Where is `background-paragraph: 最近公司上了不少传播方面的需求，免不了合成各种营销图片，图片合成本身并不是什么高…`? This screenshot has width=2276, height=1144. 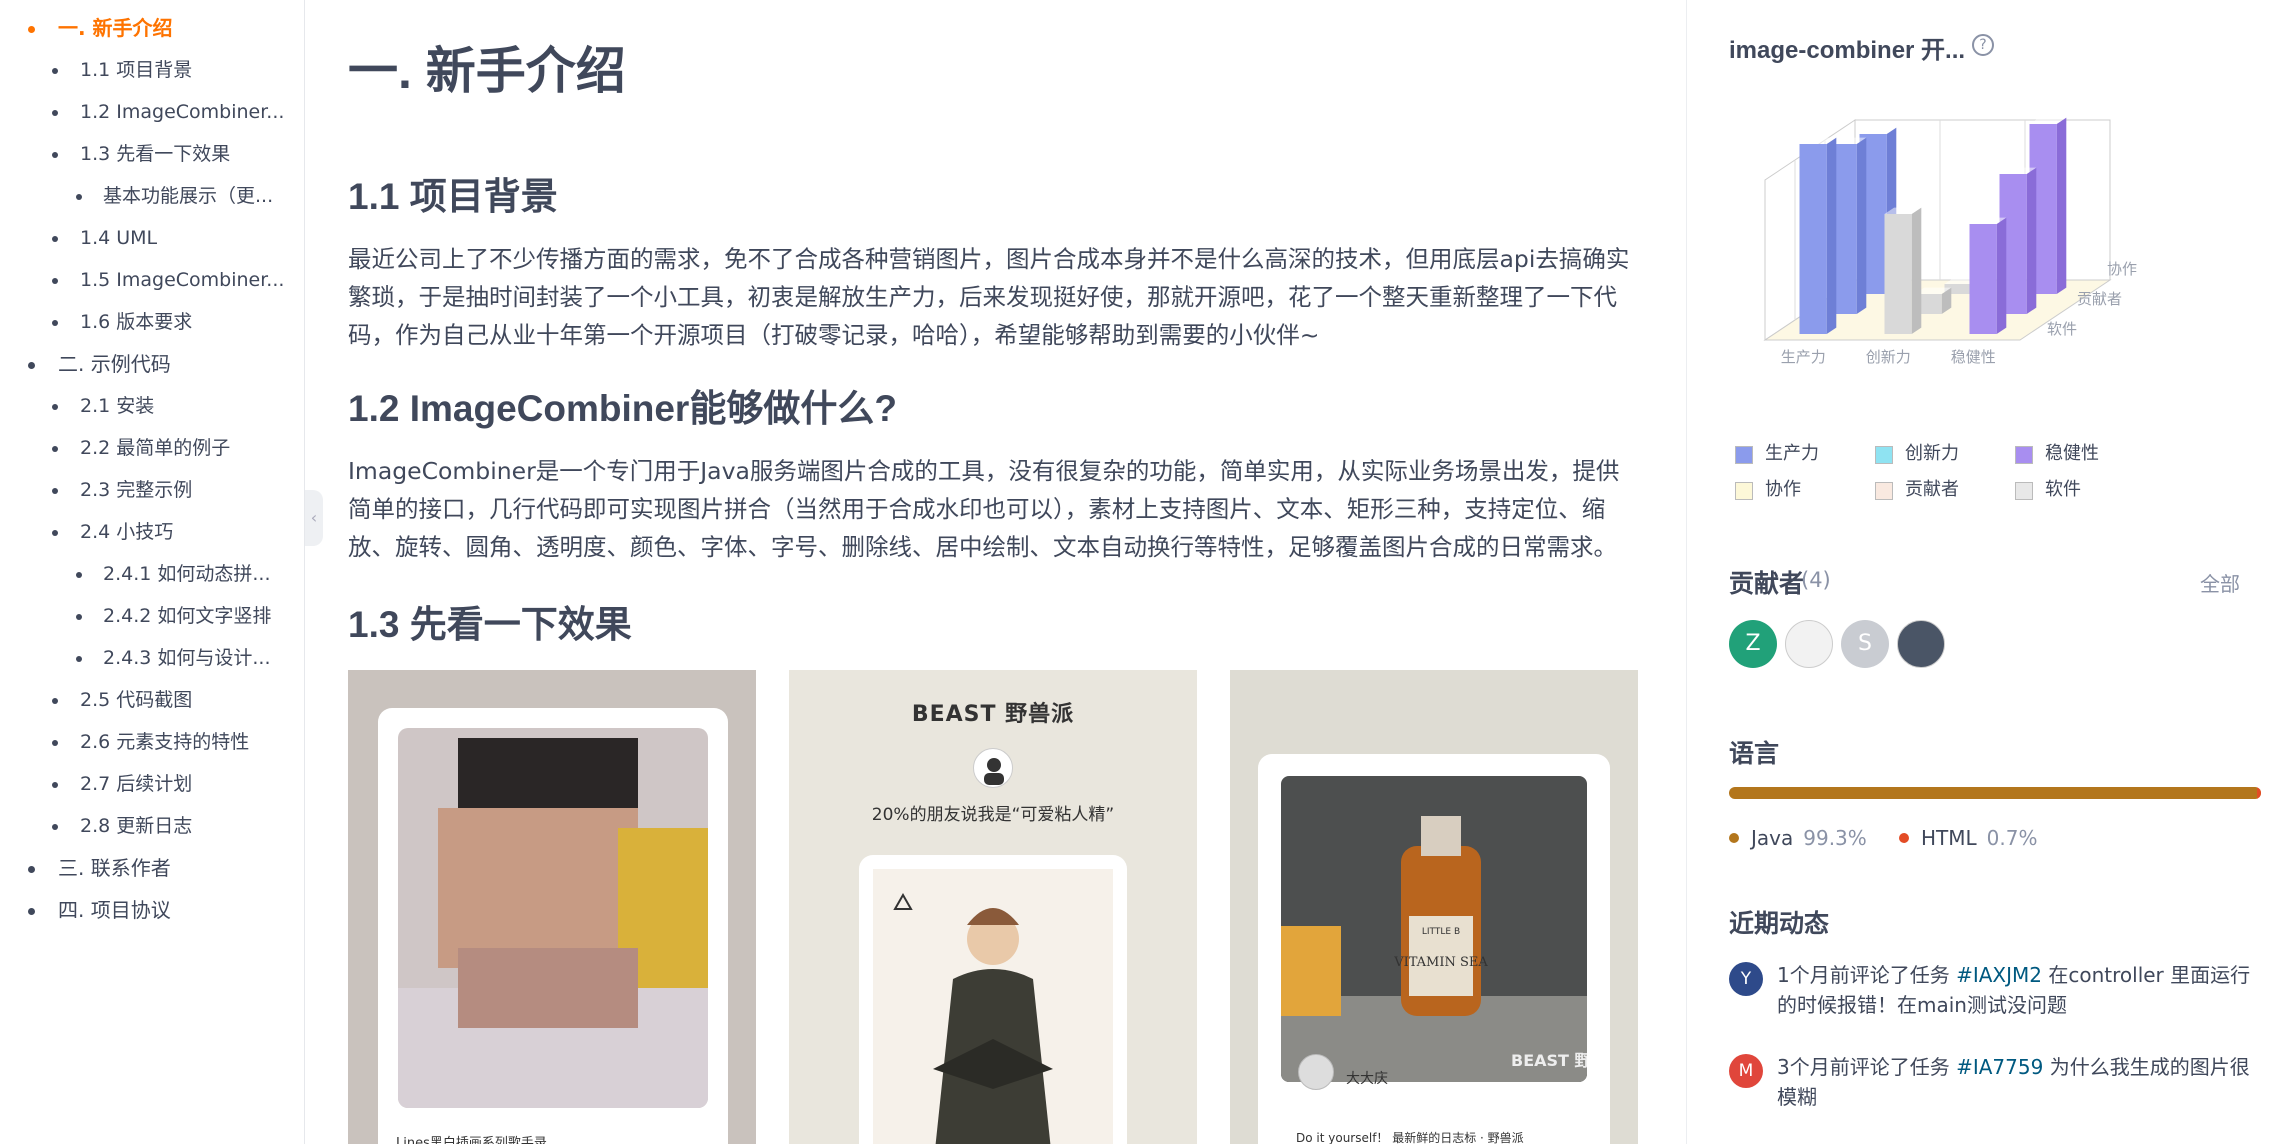
background-paragraph: 最近公司上了不少传播方面的需求，免不了合成各种营销图片，图片合成本身并不是什么高… is located at coordinates (989, 297).